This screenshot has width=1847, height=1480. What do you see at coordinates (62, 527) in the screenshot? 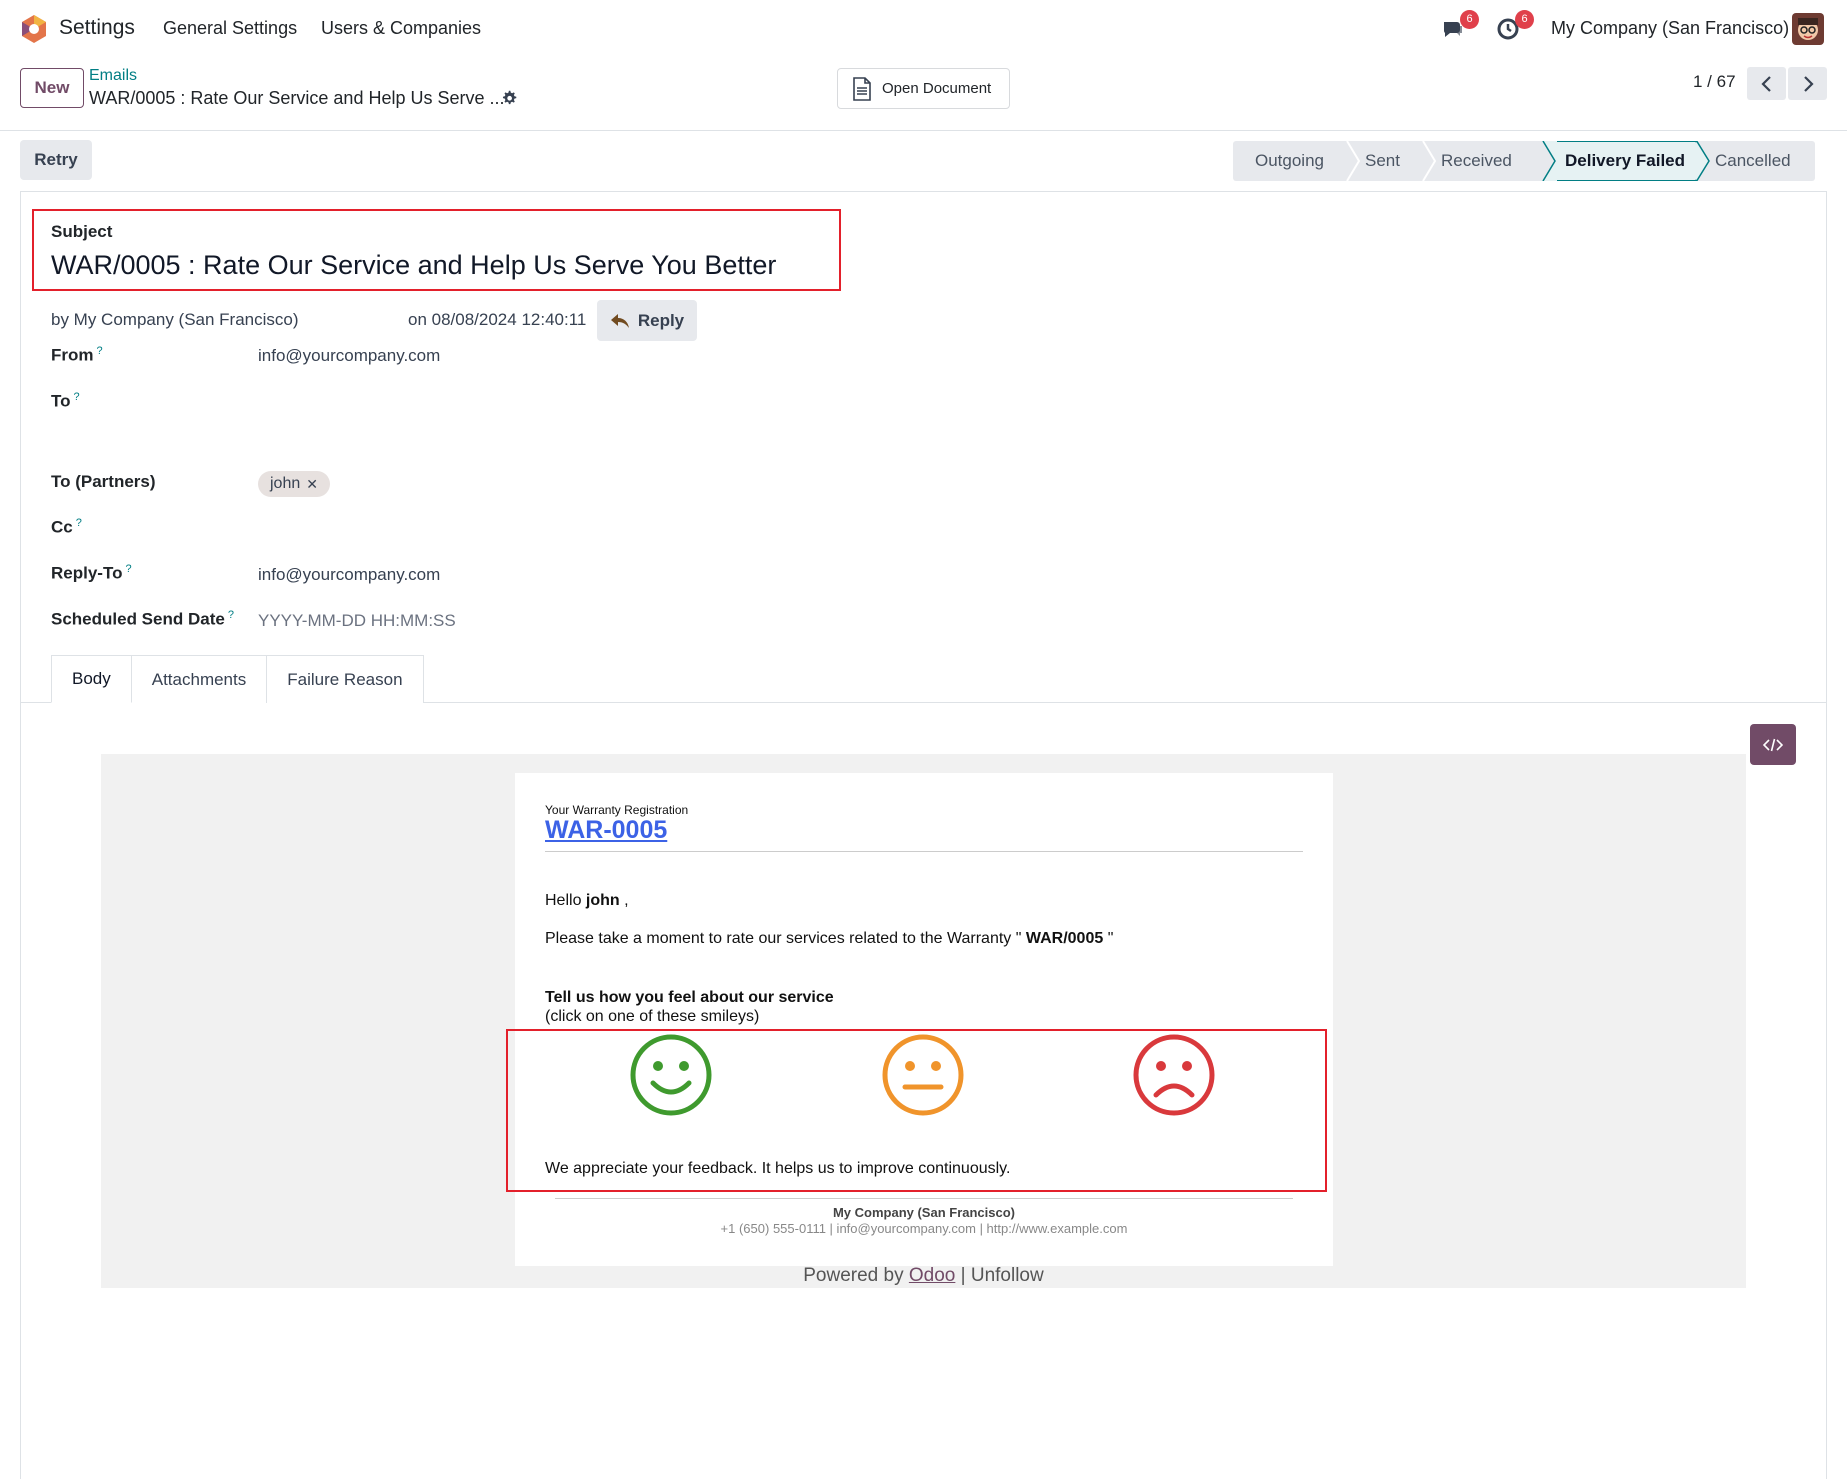
I see `cc-label-text: Cc` at bounding box center [62, 527].